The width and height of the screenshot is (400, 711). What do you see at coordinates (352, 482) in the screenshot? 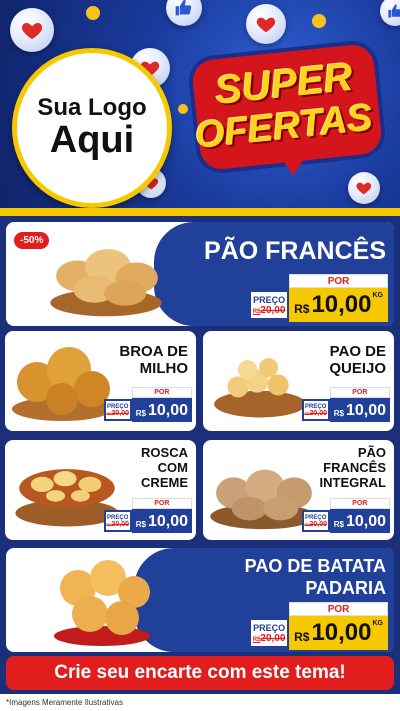
I see `product-name-line: INTEGRAL` at bounding box center [352, 482].